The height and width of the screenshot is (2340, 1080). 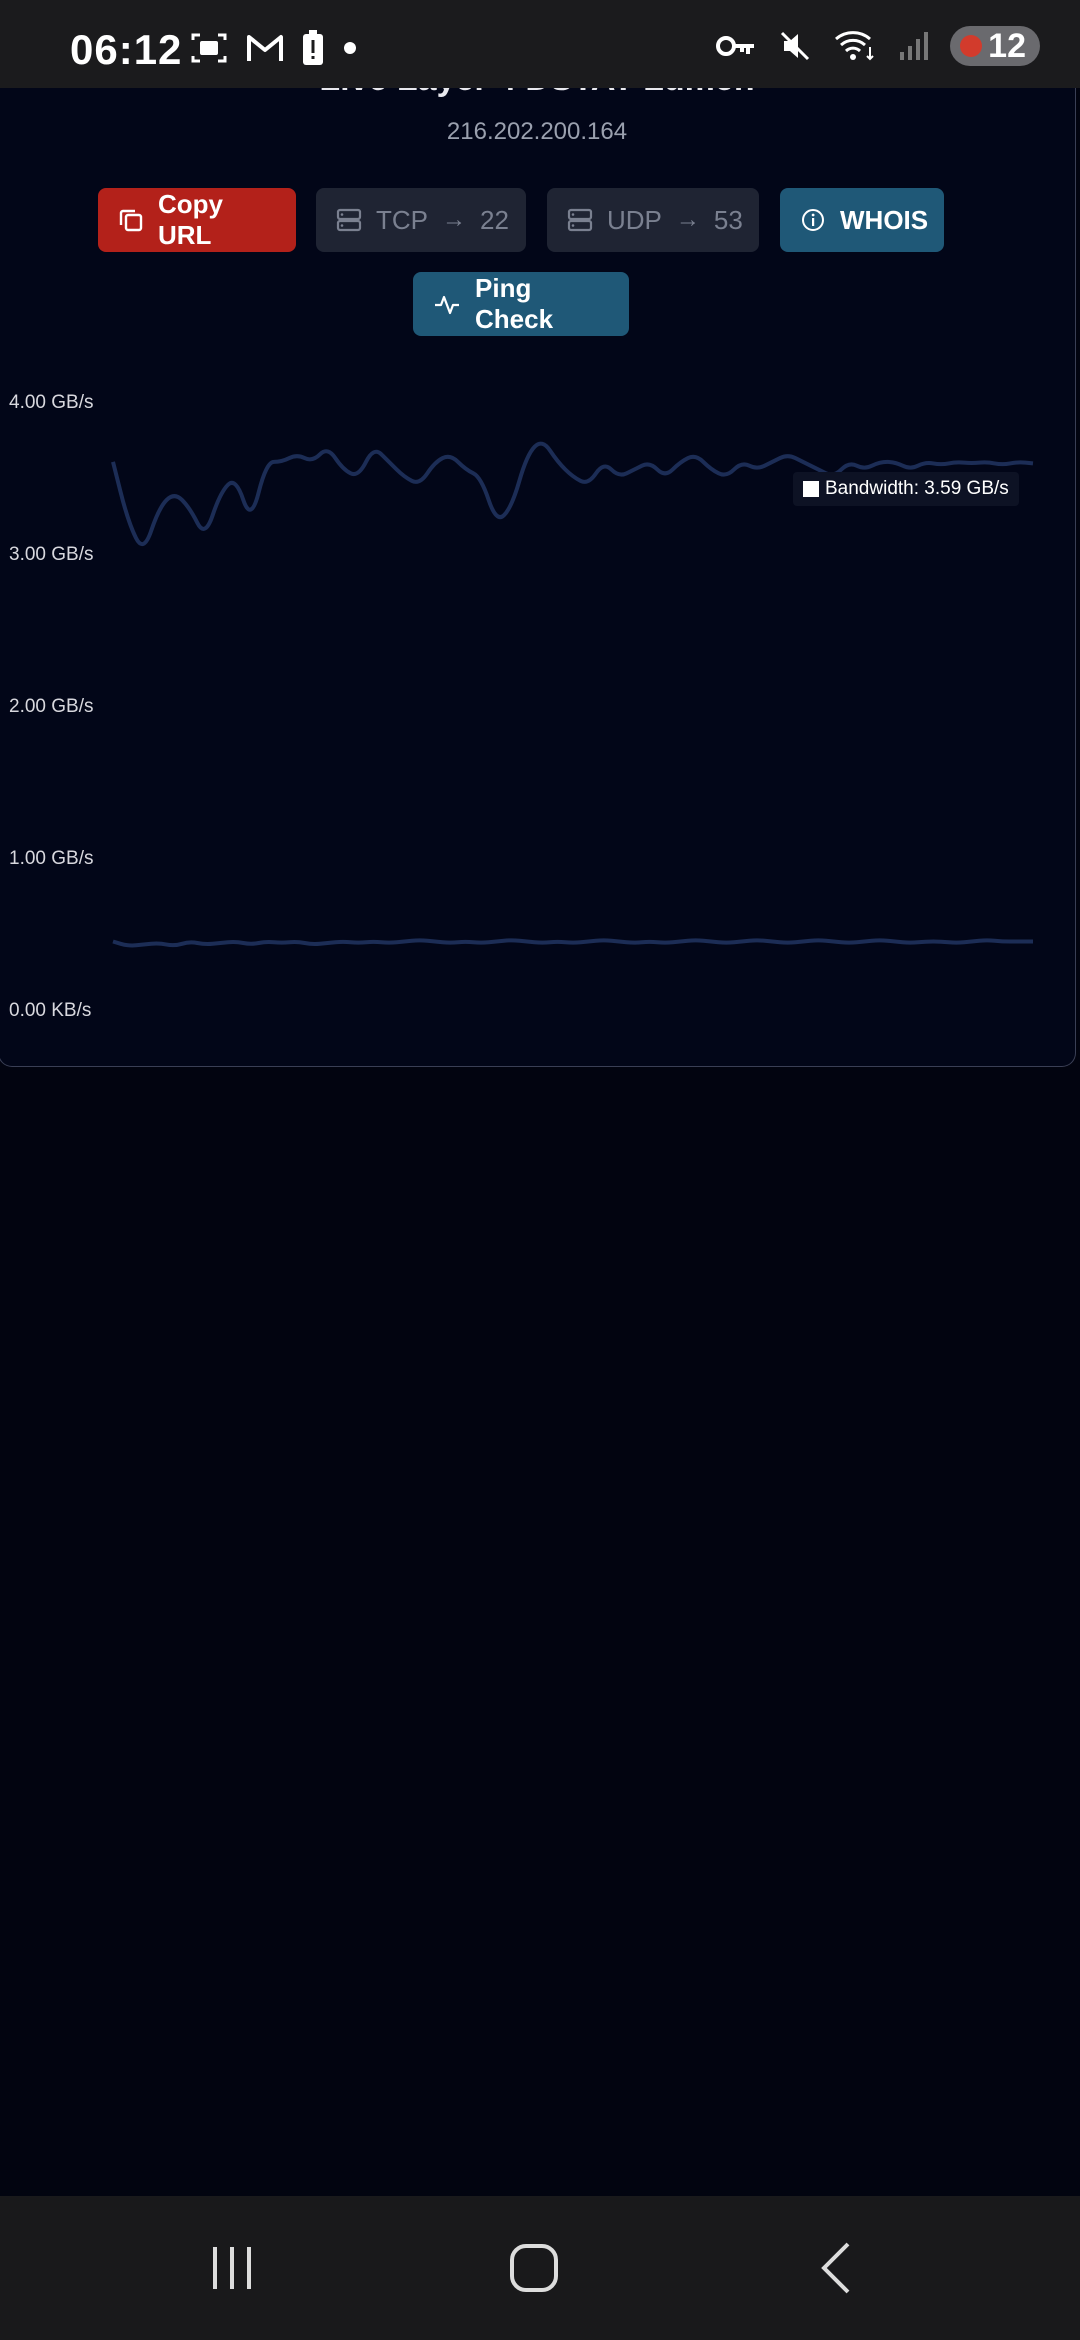 I want to click on recent-apps-button, so click(x=232, y=2268).